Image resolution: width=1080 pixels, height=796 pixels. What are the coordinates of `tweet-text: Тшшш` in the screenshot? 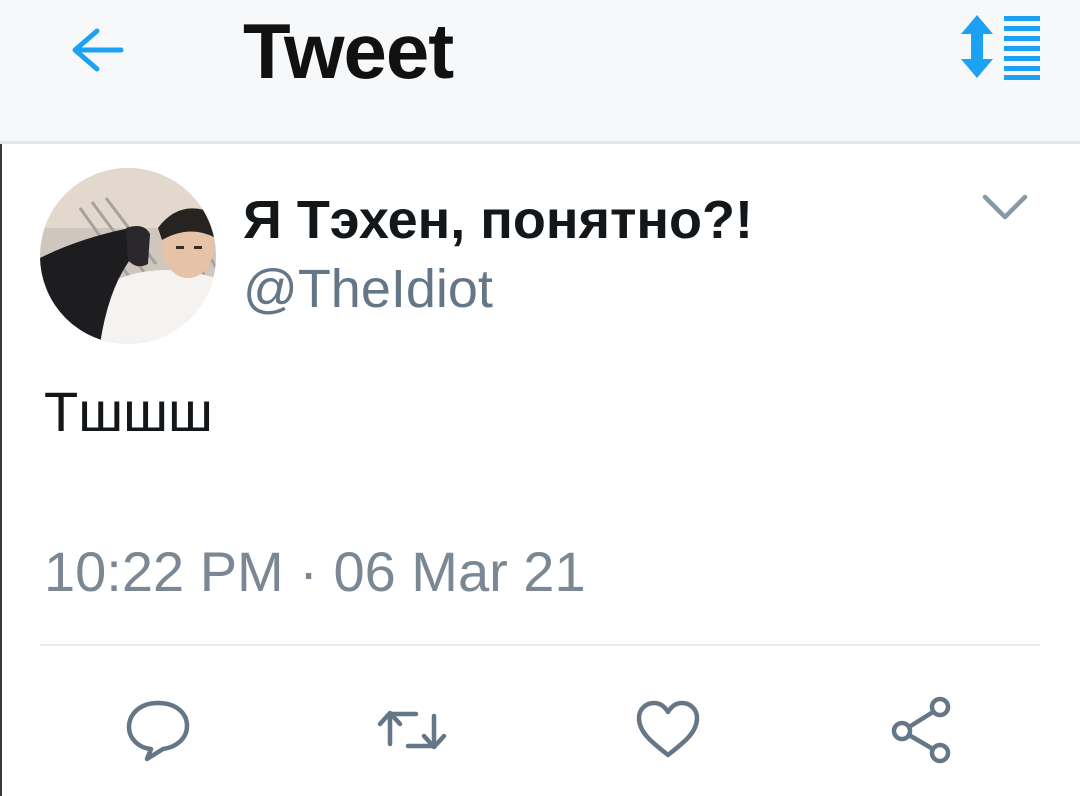 It's located at (128, 411).